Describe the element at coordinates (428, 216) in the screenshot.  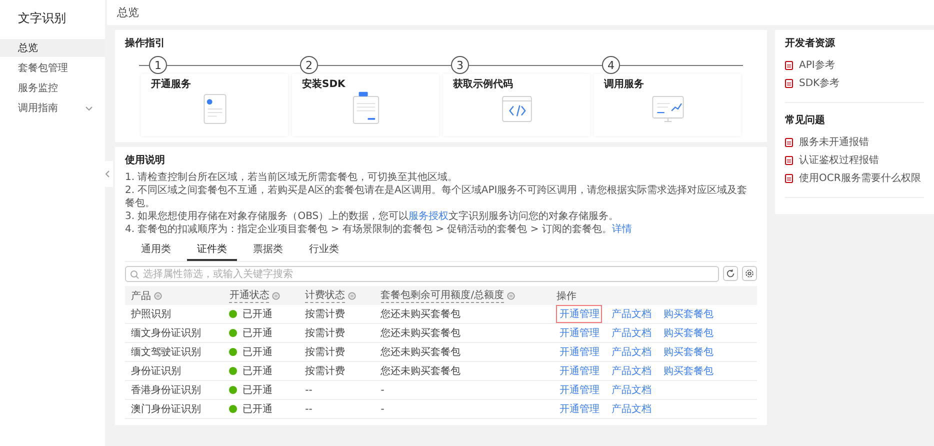
I see `instruction-link: 服务授权` at that location.